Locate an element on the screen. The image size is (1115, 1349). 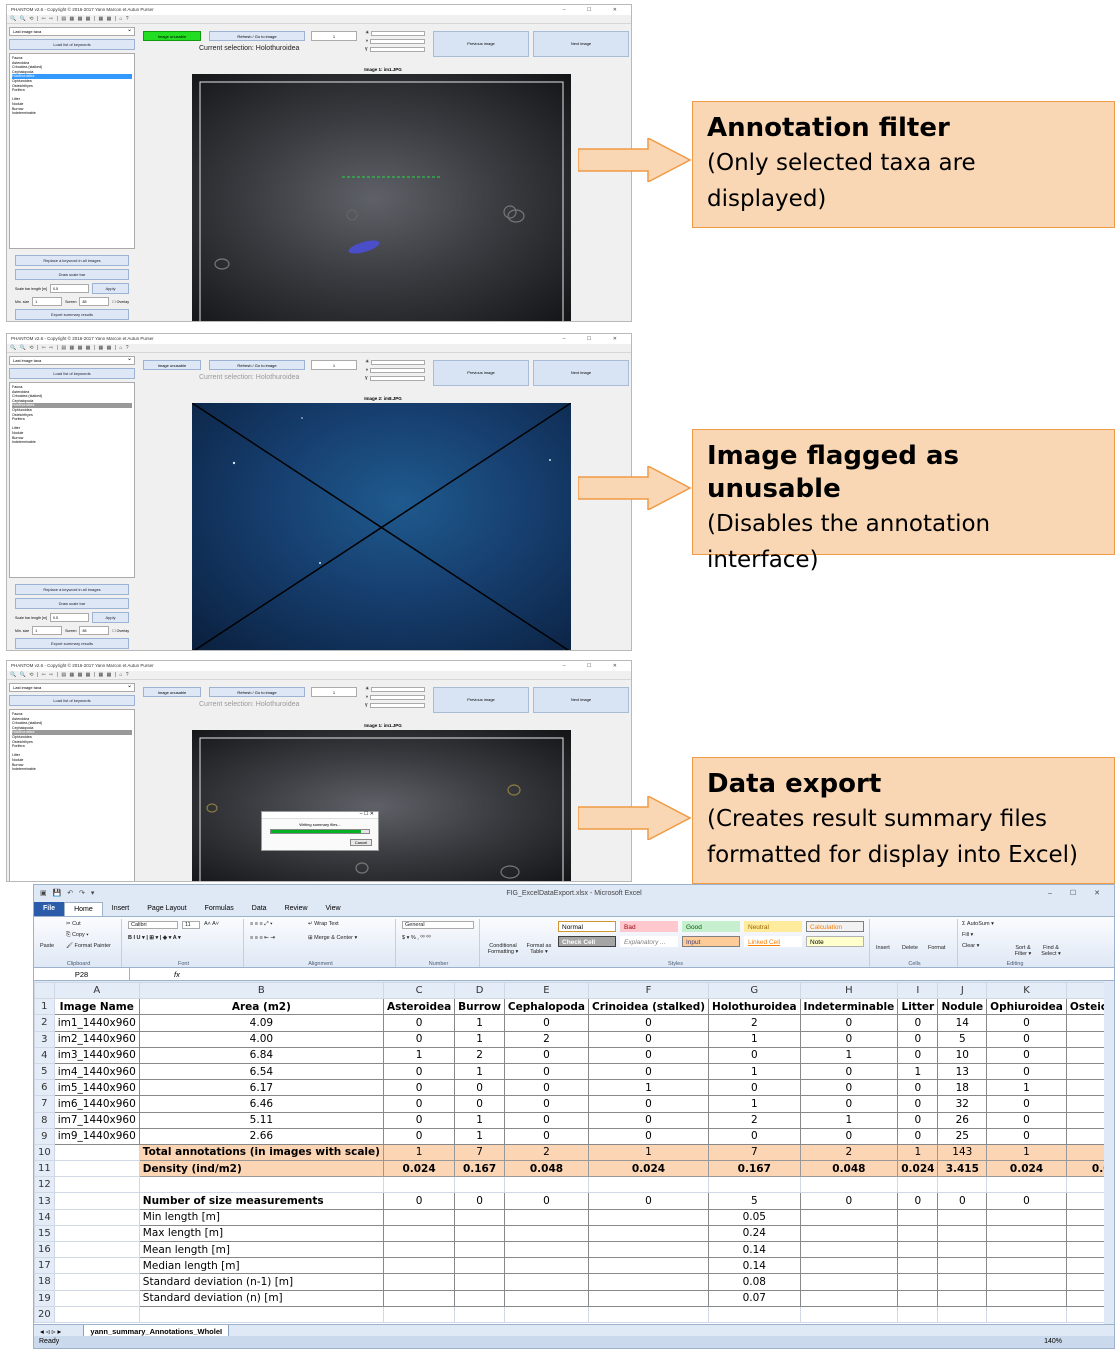
column-header: K is located at coordinates (1026, 991).